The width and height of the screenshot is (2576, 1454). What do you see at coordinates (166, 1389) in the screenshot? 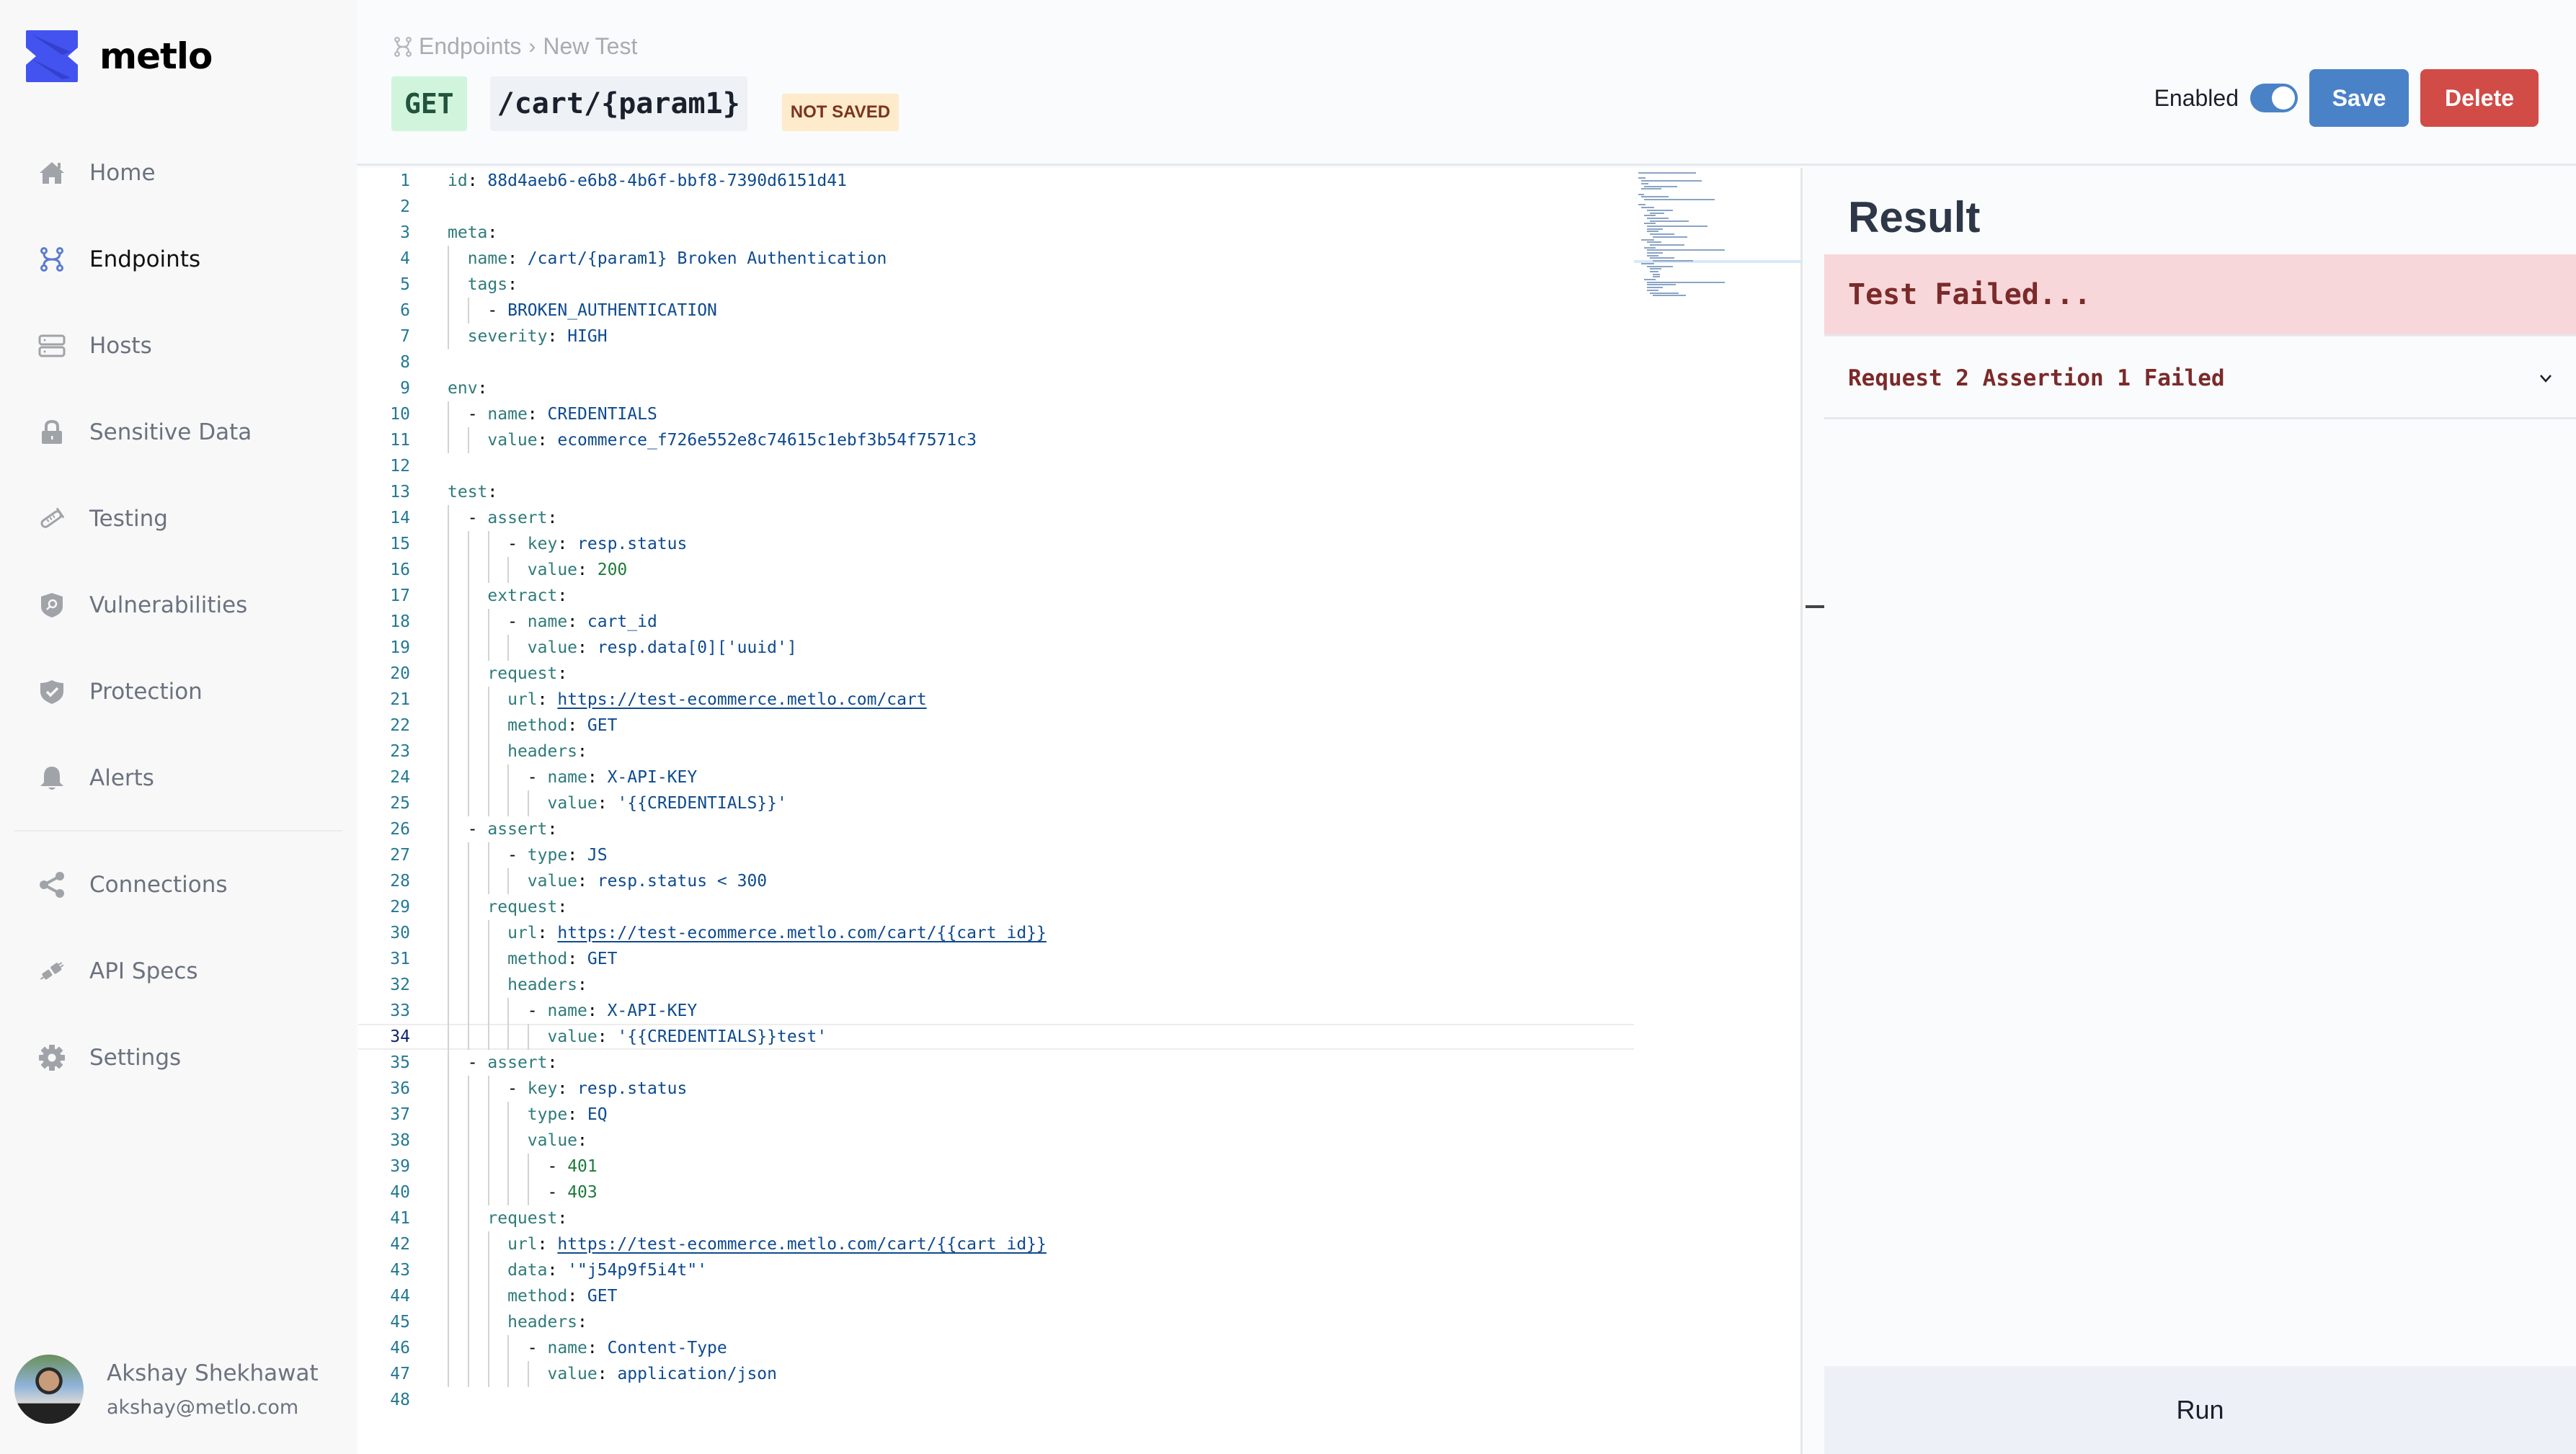
I see `user-profile: Akshay Shekhawat akshay@metlo.com` at bounding box center [166, 1389].